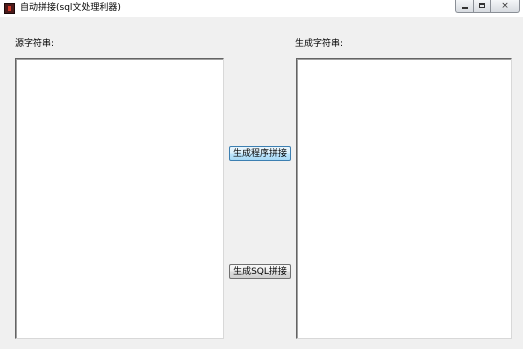 The width and height of the screenshot is (523, 349). I want to click on minimize-button, so click(464, 6).